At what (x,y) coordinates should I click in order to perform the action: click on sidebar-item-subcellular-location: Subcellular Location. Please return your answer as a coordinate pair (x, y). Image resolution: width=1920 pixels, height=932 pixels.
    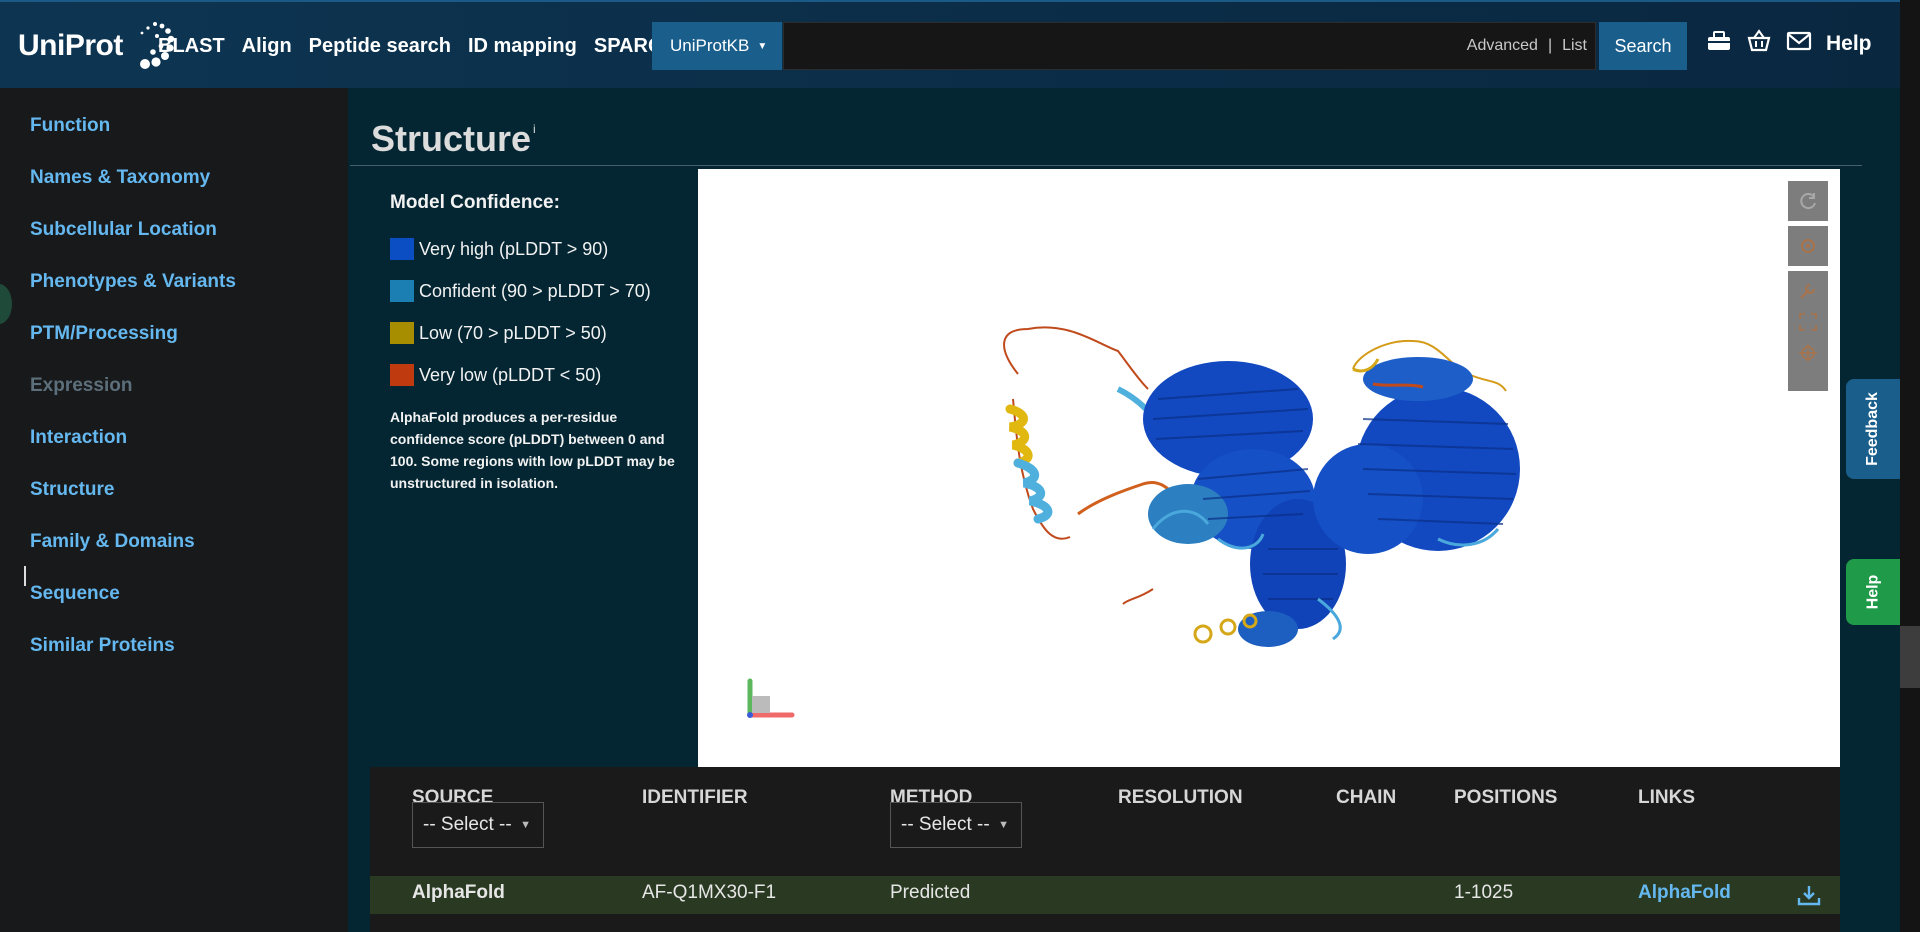
    Looking at the image, I should click on (123, 230).